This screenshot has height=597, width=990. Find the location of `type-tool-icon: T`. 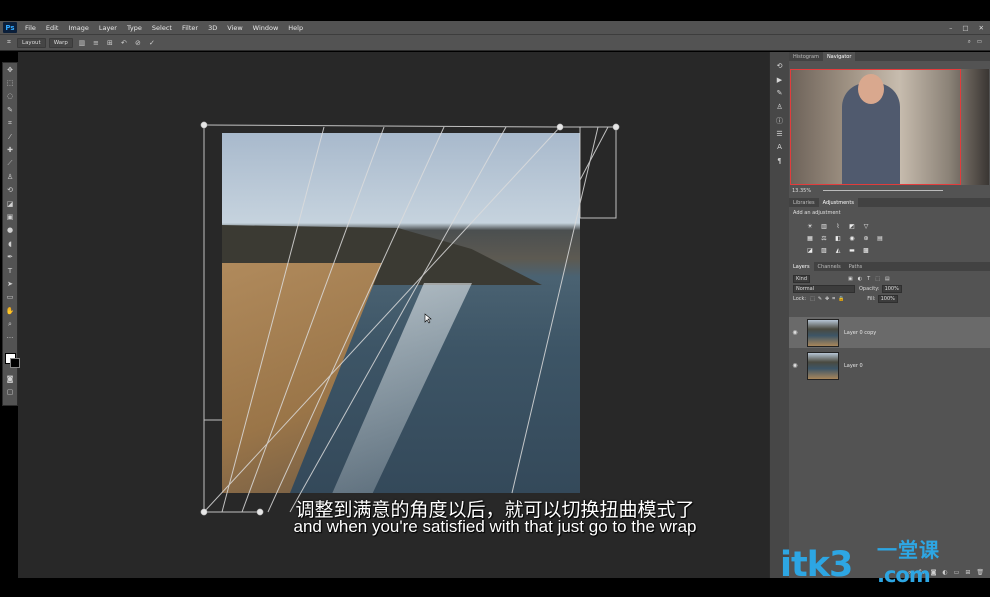

type-tool-icon: T is located at coordinates (10, 270).